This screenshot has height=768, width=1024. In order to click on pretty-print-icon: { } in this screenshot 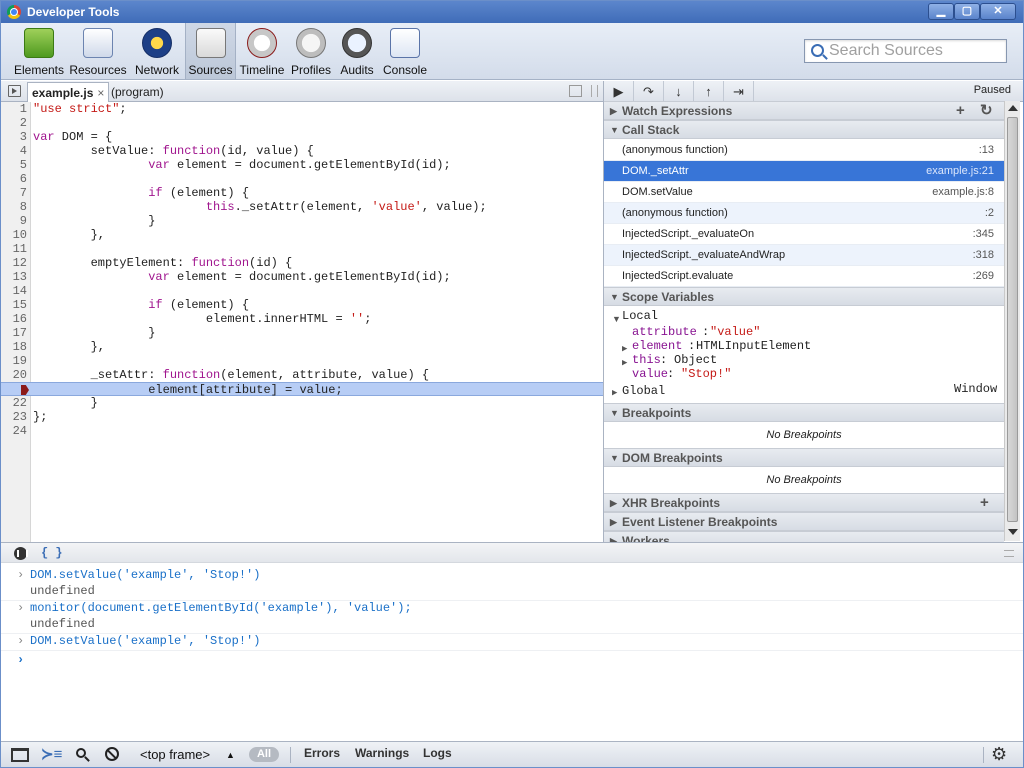, I will do `click(52, 553)`.